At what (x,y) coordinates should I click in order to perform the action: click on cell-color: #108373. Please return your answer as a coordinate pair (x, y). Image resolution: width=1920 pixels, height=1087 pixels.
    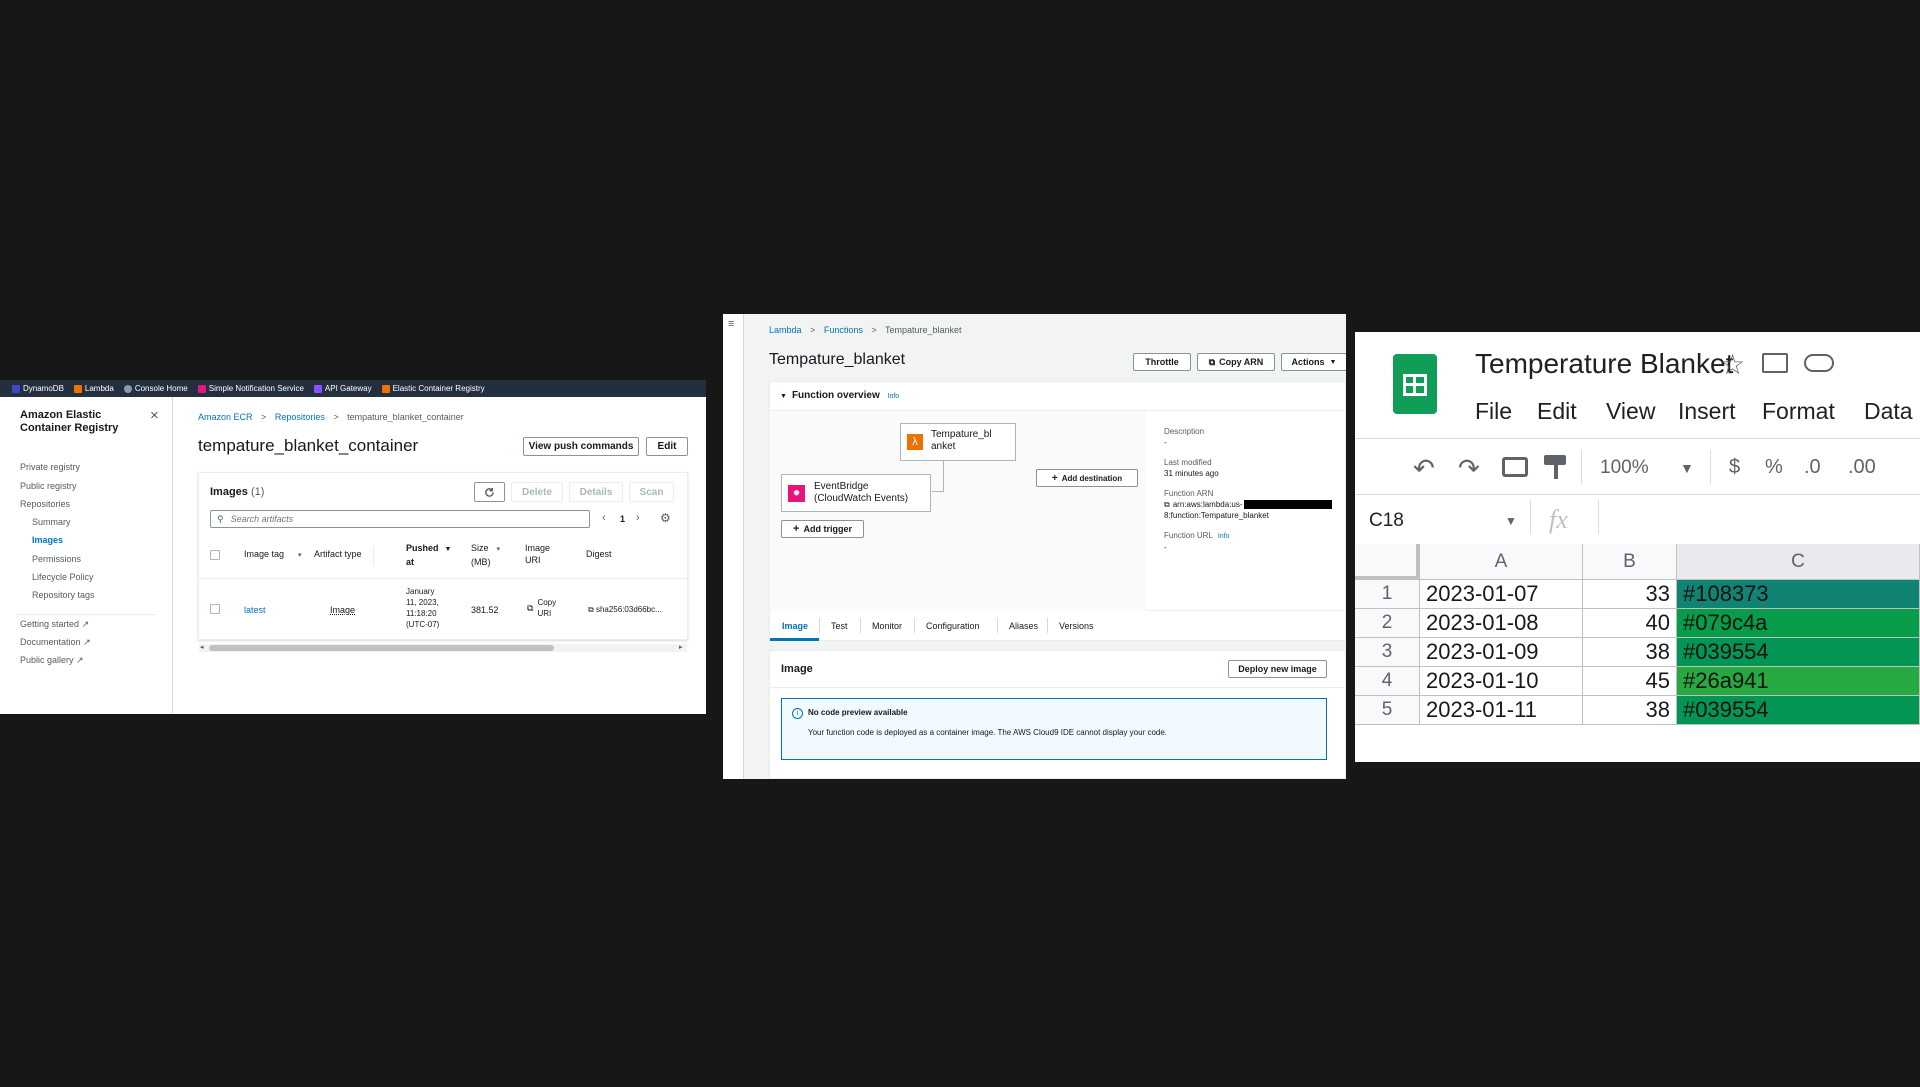
    Looking at the image, I should click on (1798, 594).